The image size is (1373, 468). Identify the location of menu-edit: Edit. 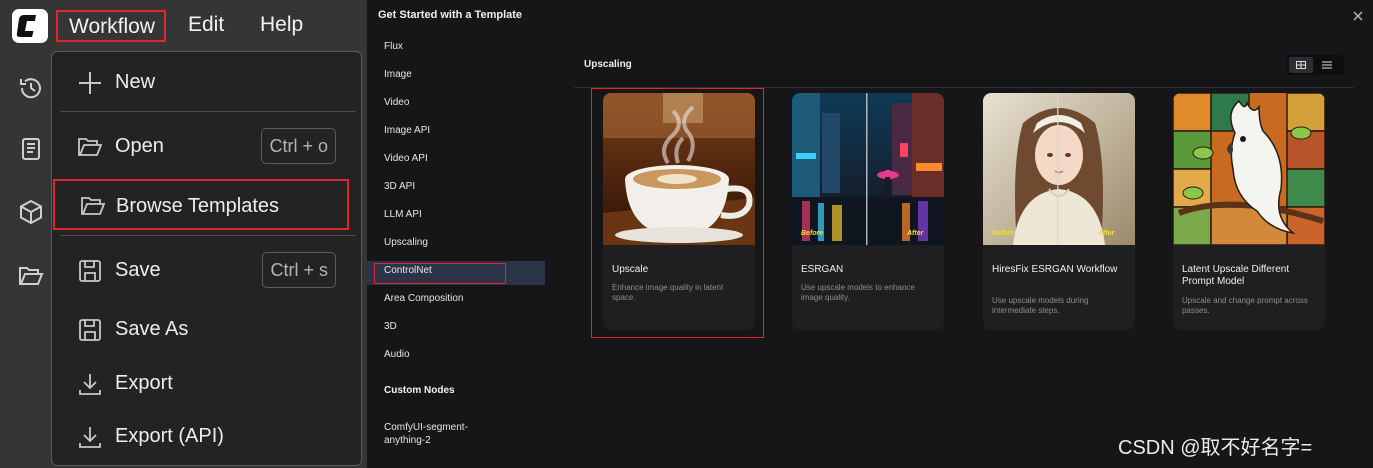
(206, 26).